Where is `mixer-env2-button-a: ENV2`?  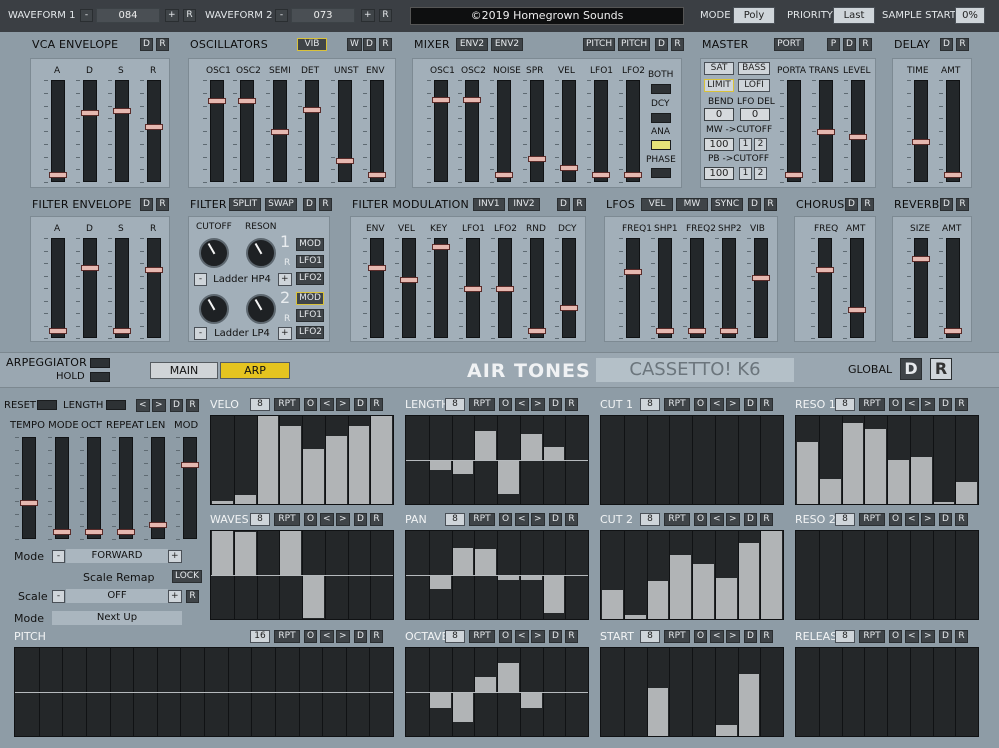
mixer-env2-button-a: ENV2 is located at coordinates (472, 44).